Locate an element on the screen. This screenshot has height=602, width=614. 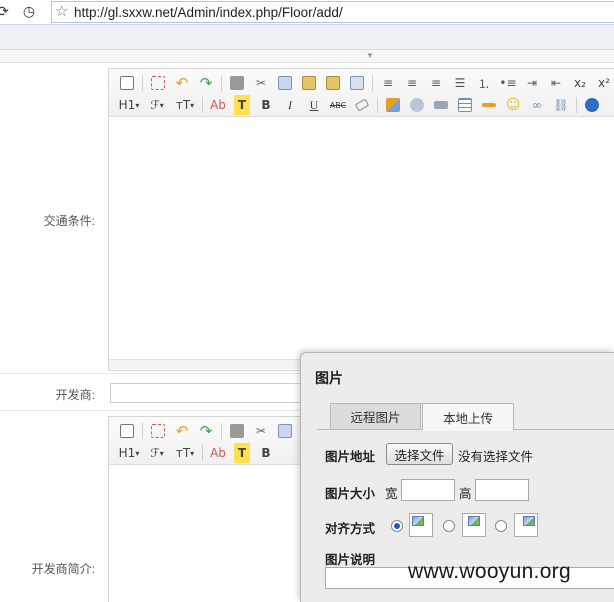
collapse-arrow-icon: ▼ is located at coordinates (370, 55).